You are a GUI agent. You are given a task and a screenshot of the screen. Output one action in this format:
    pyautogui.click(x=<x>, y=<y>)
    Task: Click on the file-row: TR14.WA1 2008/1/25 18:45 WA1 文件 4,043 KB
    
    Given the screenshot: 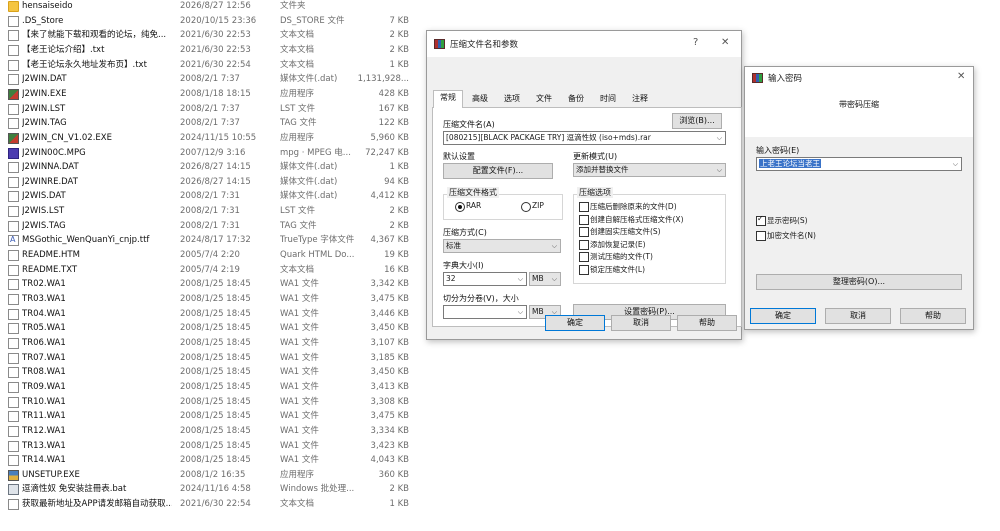 What is the action you would take?
    pyautogui.click(x=210, y=460)
    